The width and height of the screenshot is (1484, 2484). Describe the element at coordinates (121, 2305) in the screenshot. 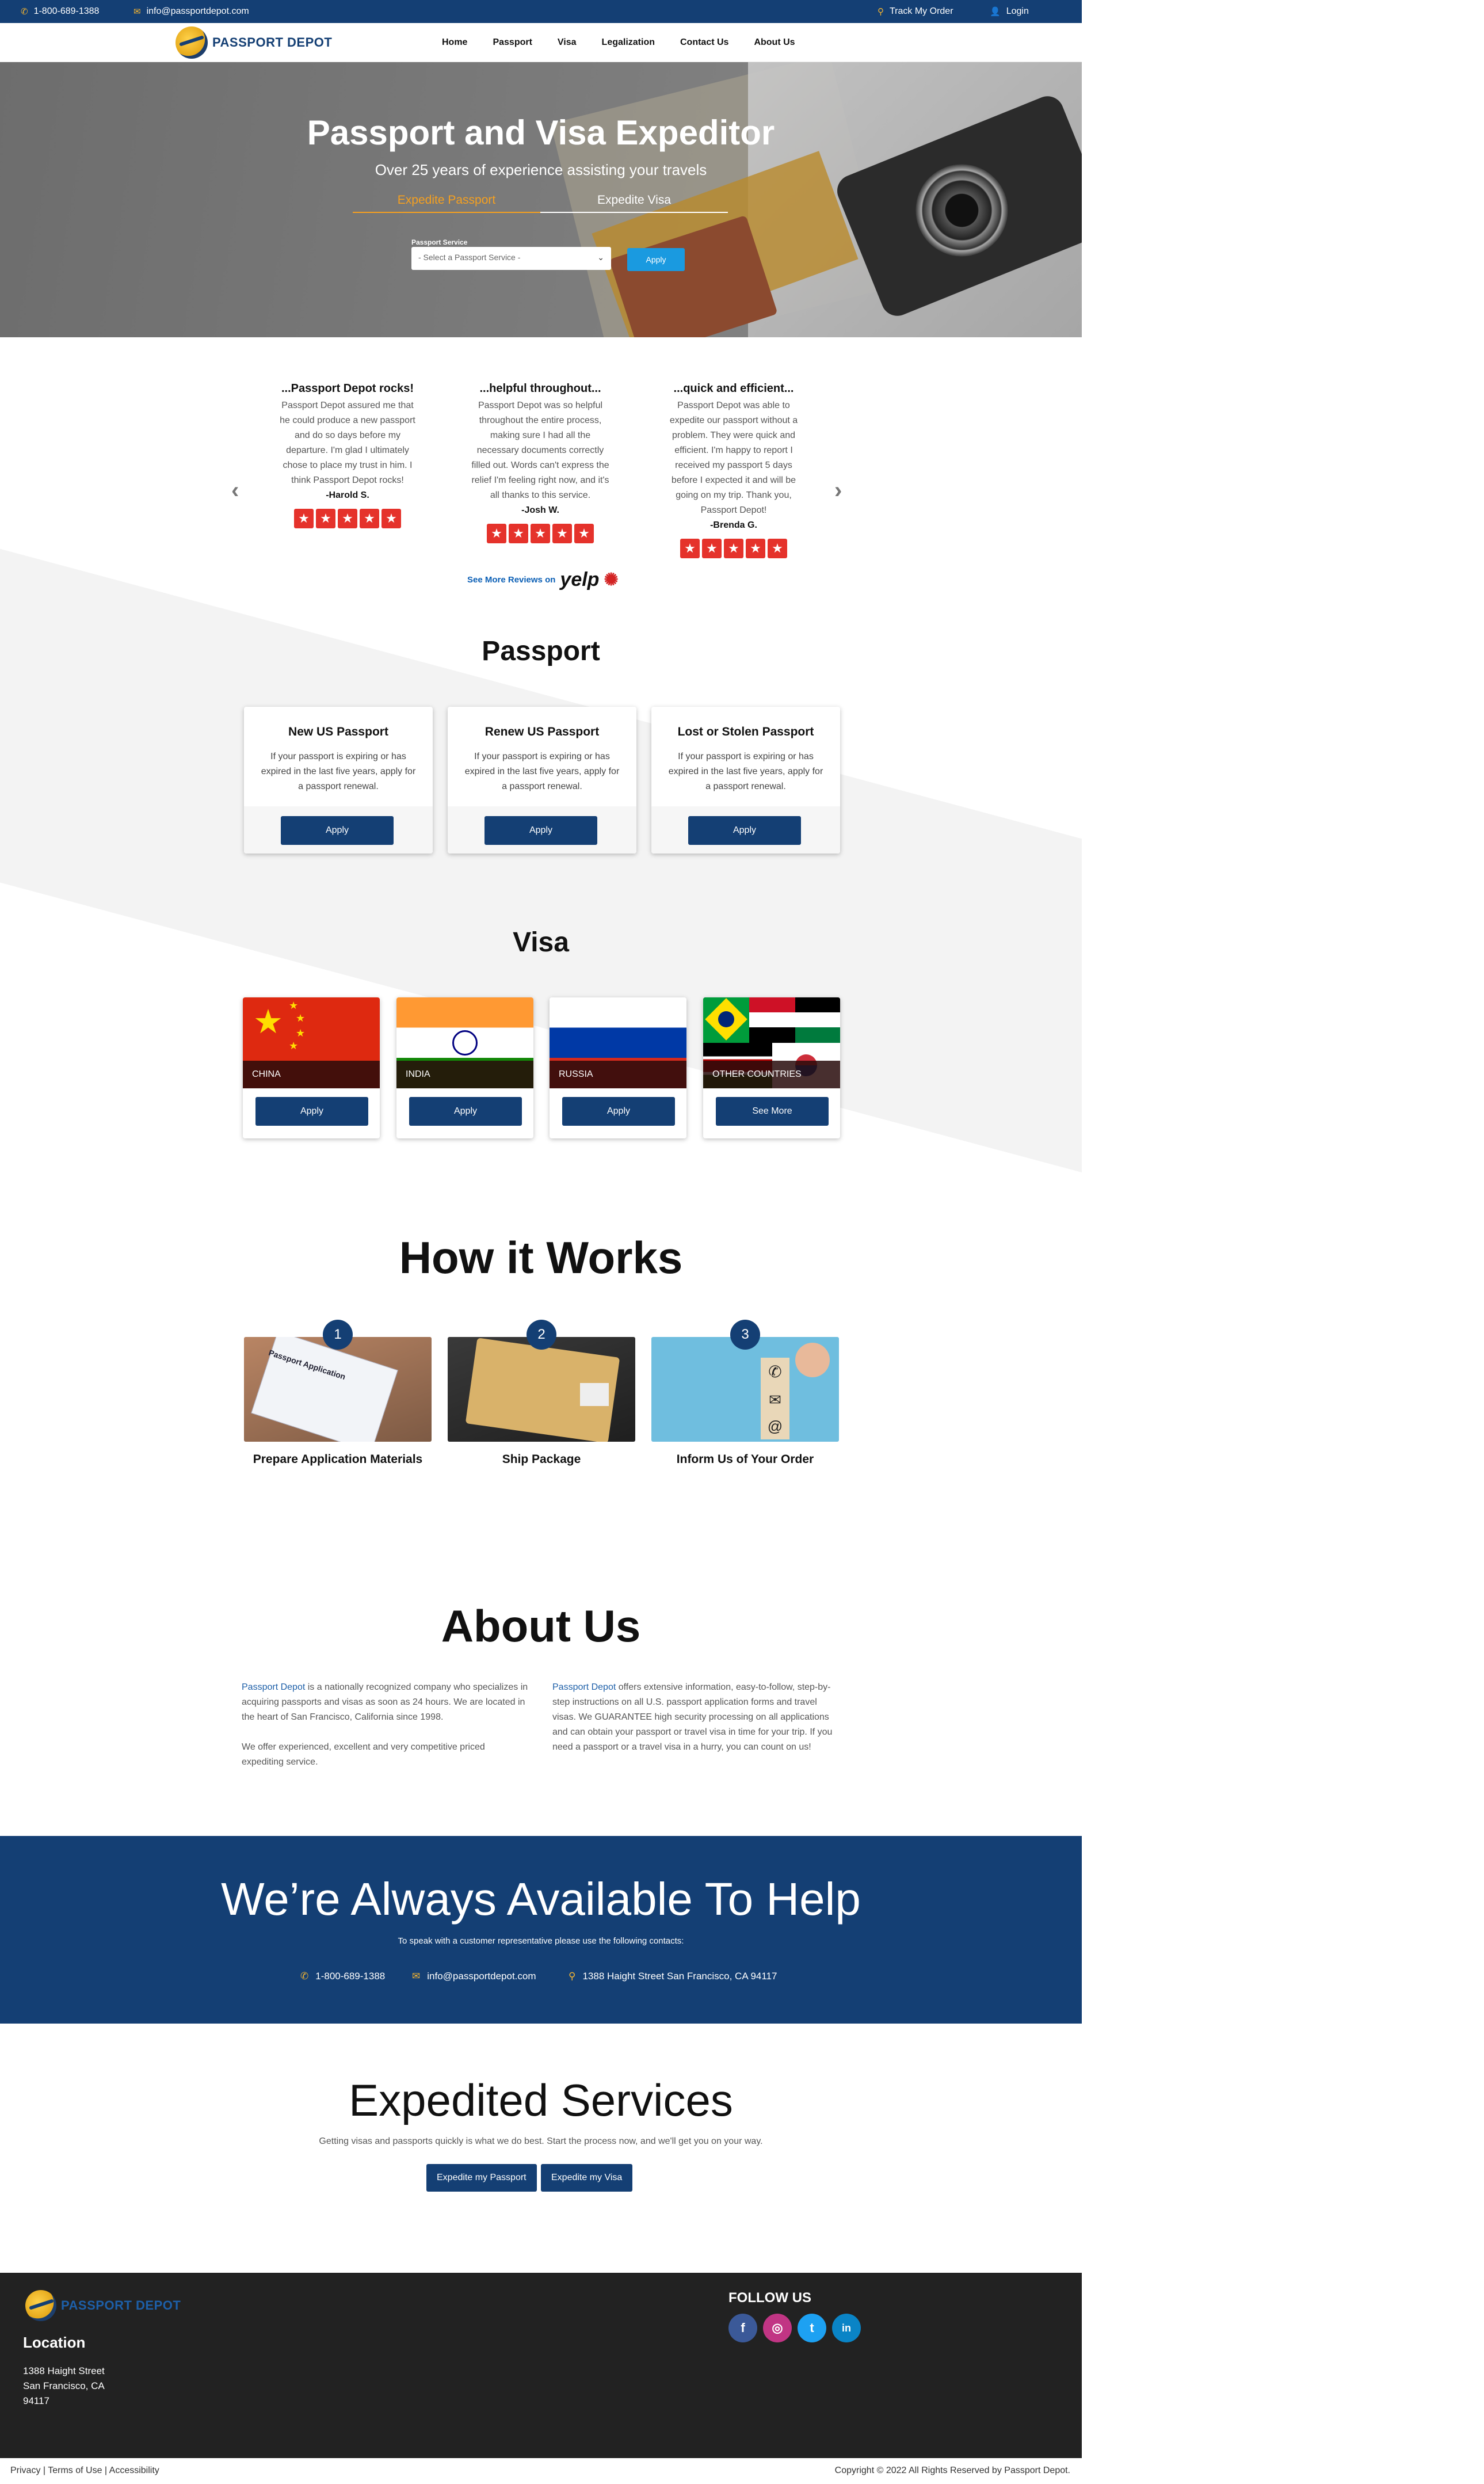

I see `footer-logo-text: PASSPORT DEPOT` at that location.